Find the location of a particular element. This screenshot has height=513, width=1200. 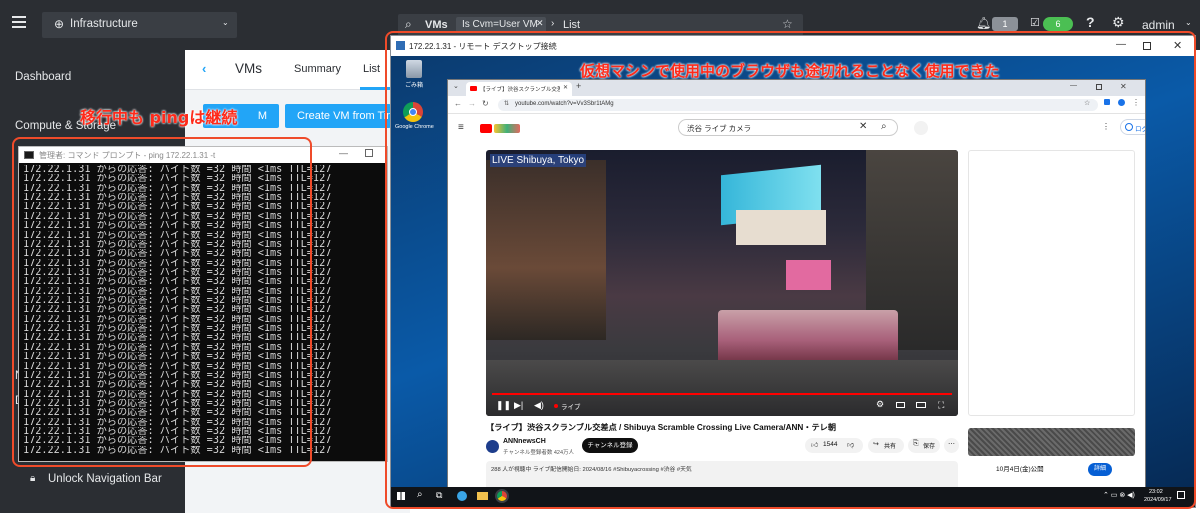

search-icon: ⌕ is located at coordinates (408, 24).